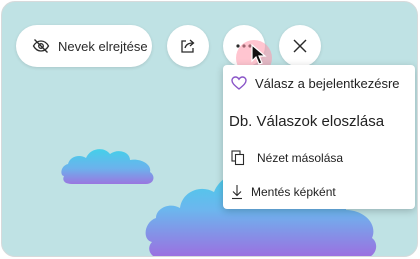  I want to click on mouse-cursor-icon, so click(259, 54).